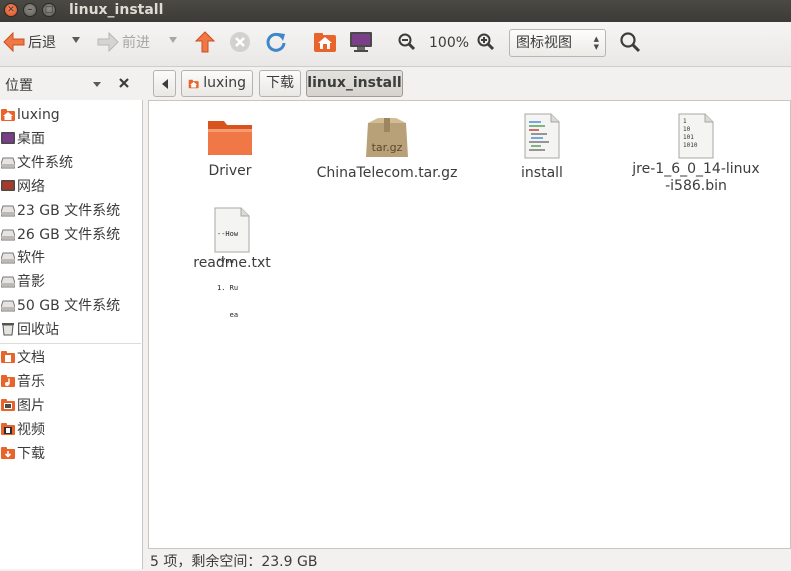 The height and width of the screenshot is (571, 791). I want to click on chevron-left-icon, so click(164, 83).